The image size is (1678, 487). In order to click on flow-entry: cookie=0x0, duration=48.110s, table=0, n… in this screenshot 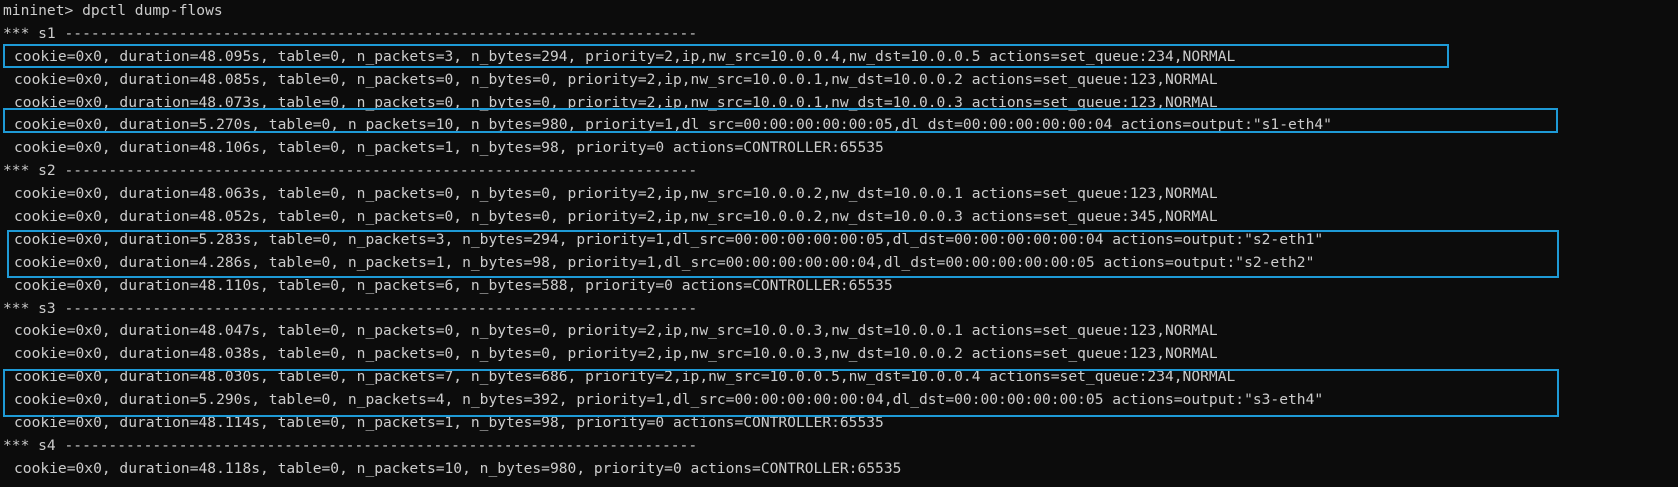, I will do `click(453, 285)`.